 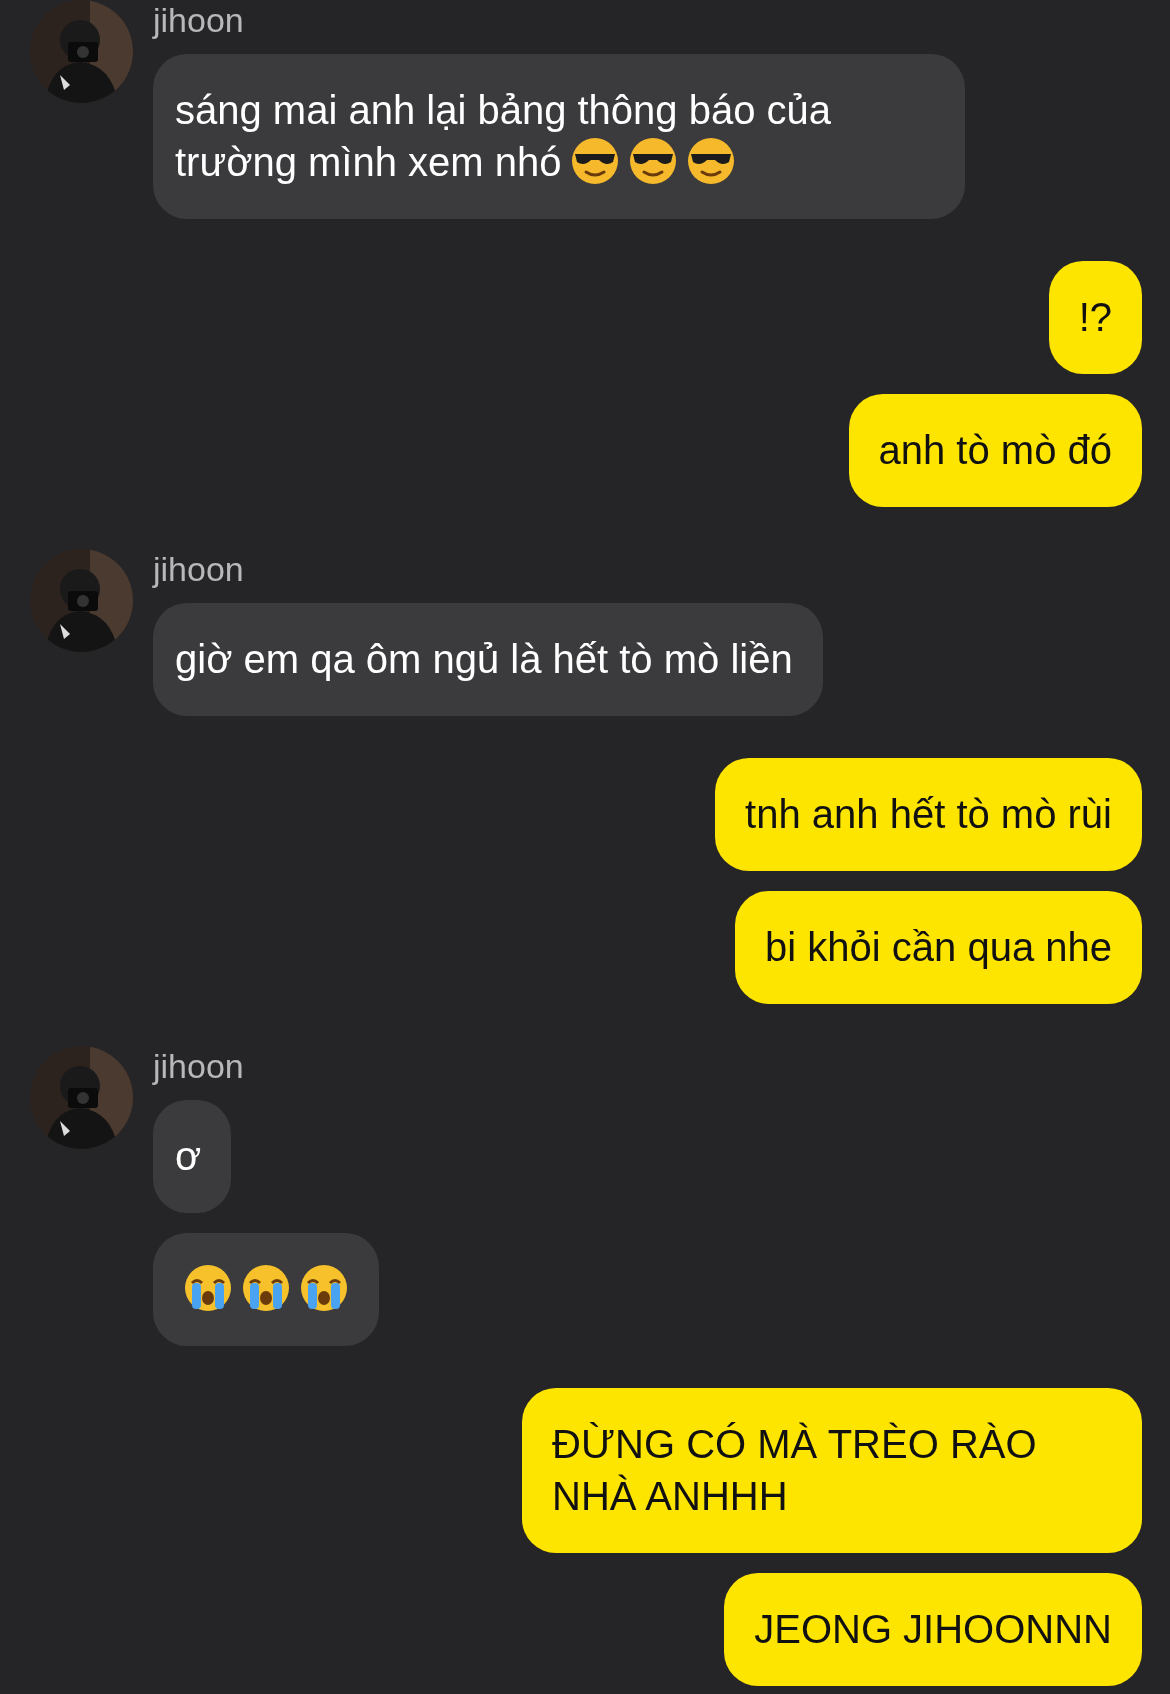 I want to click on message-bubble: JEONG JIHOONNN, so click(x=933, y=1629).